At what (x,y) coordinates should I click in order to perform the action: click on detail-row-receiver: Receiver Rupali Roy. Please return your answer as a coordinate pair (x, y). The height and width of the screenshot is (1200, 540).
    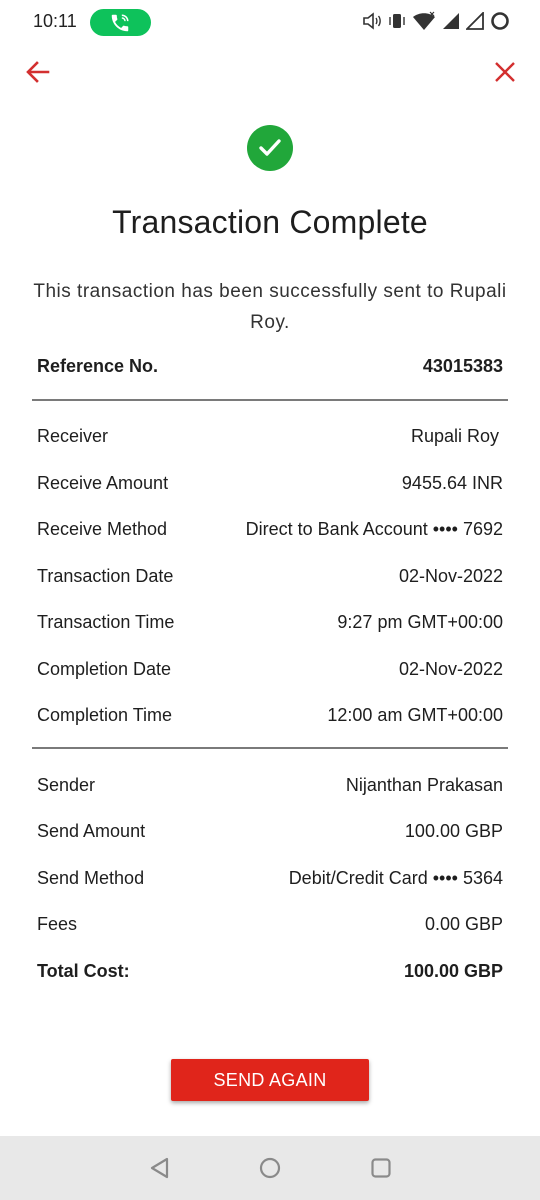
    Looking at the image, I should click on (270, 436).